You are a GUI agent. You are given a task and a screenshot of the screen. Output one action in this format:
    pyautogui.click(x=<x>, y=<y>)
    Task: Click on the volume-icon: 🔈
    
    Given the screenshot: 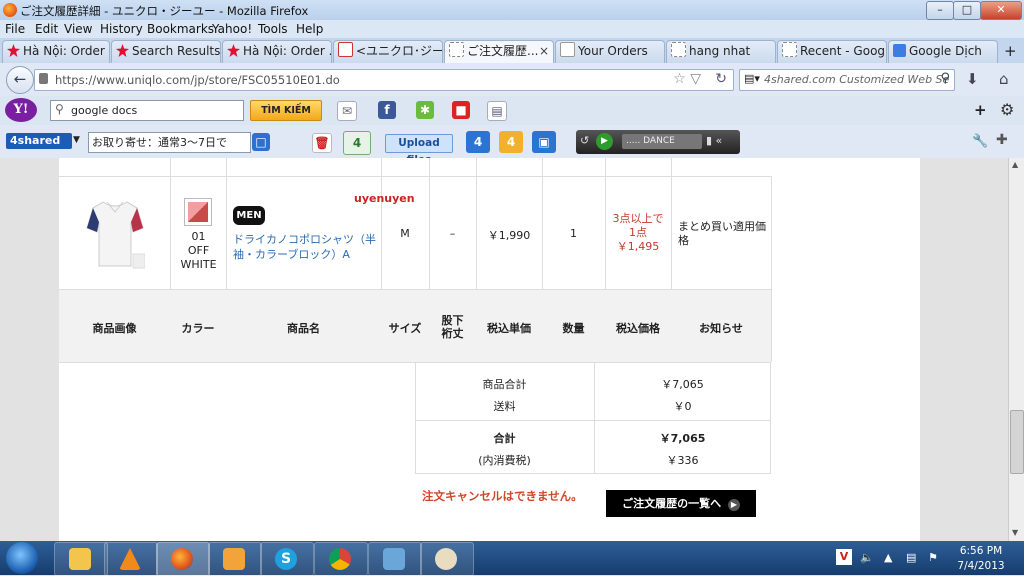 What is the action you would take?
    pyautogui.click(x=867, y=557)
    